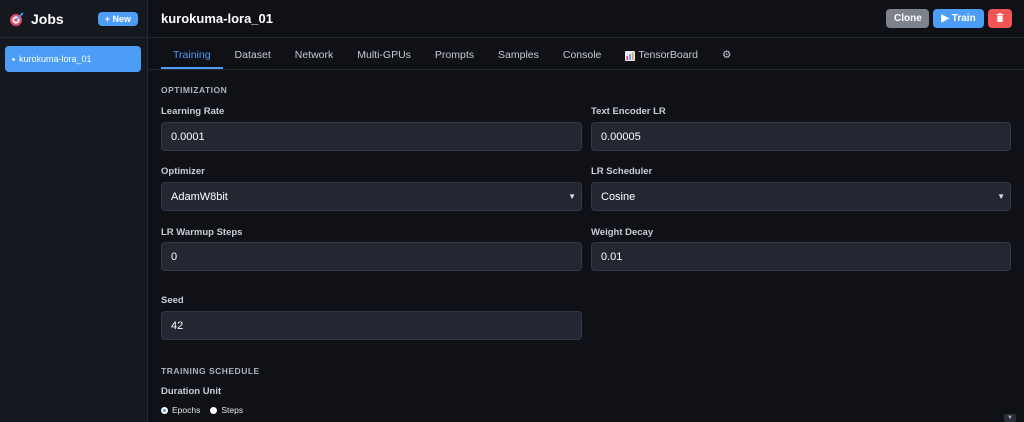 This screenshot has height=422, width=1024. Describe the element at coordinates (1010, 418) in the screenshot. I see `scroll-down-button: ▼` at that location.